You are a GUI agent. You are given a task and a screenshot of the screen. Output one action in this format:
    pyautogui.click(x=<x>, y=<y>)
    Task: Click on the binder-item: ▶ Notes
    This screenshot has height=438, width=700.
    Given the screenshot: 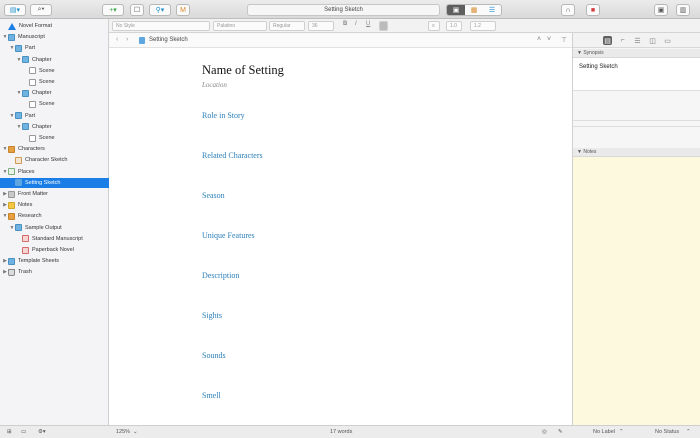 What is the action you would take?
    pyautogui.click(x=54, y=205)
    